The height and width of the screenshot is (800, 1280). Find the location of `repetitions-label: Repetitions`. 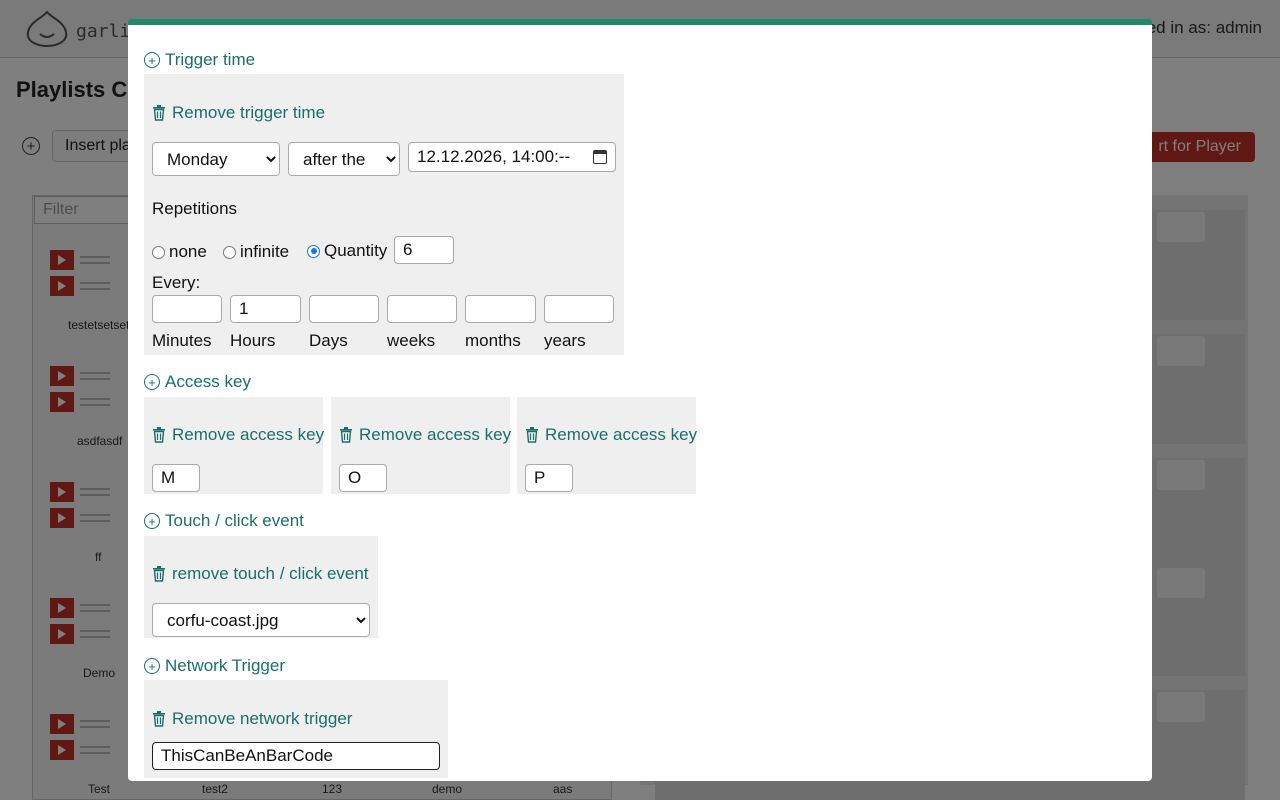

repetitions-label: Repetitions is located at coordinates (195, 208).